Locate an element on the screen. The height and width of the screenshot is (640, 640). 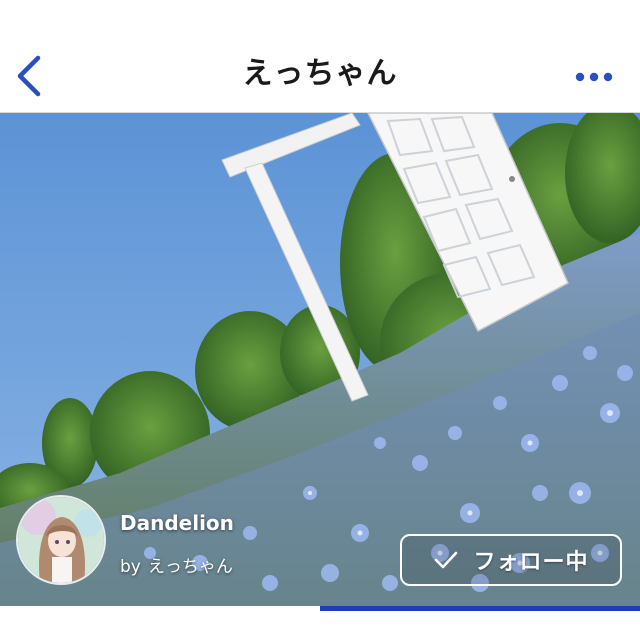
more-horizontal-icon is located at coordinates (594, 77).